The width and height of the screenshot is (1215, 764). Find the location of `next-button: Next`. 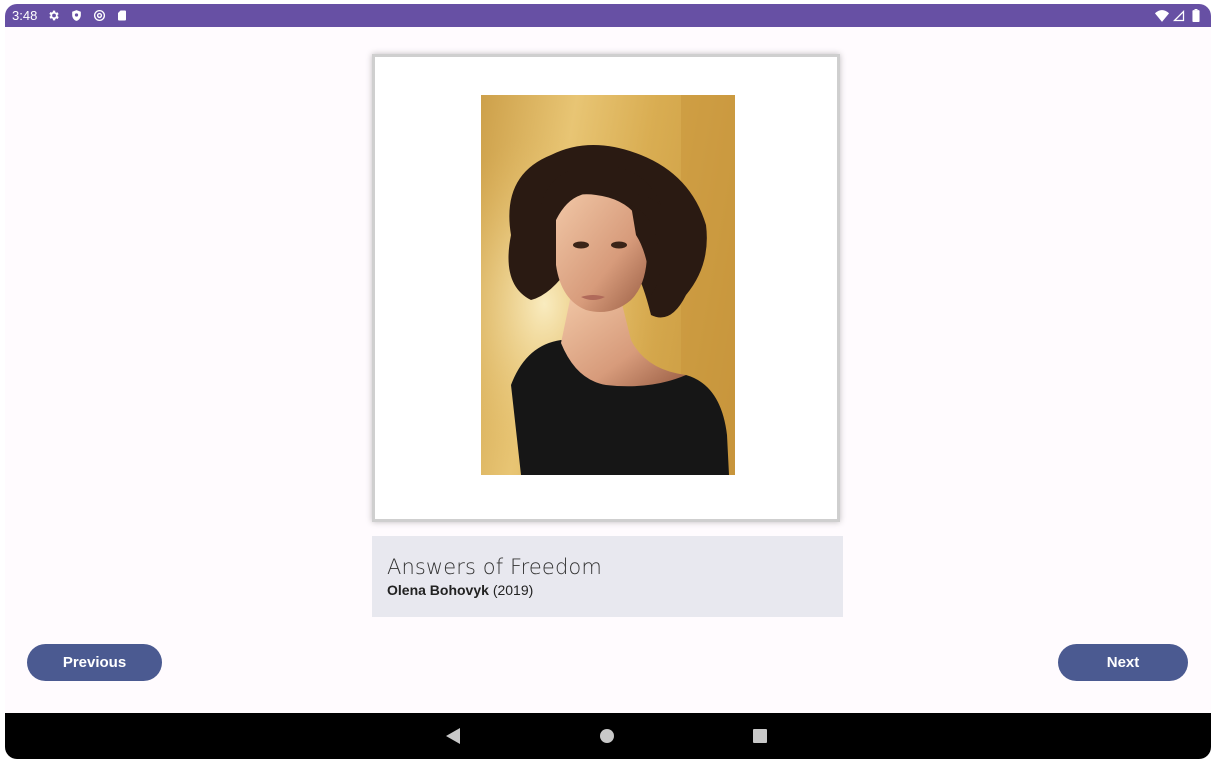

next-button: Next is located at coordinates (1123, 662).